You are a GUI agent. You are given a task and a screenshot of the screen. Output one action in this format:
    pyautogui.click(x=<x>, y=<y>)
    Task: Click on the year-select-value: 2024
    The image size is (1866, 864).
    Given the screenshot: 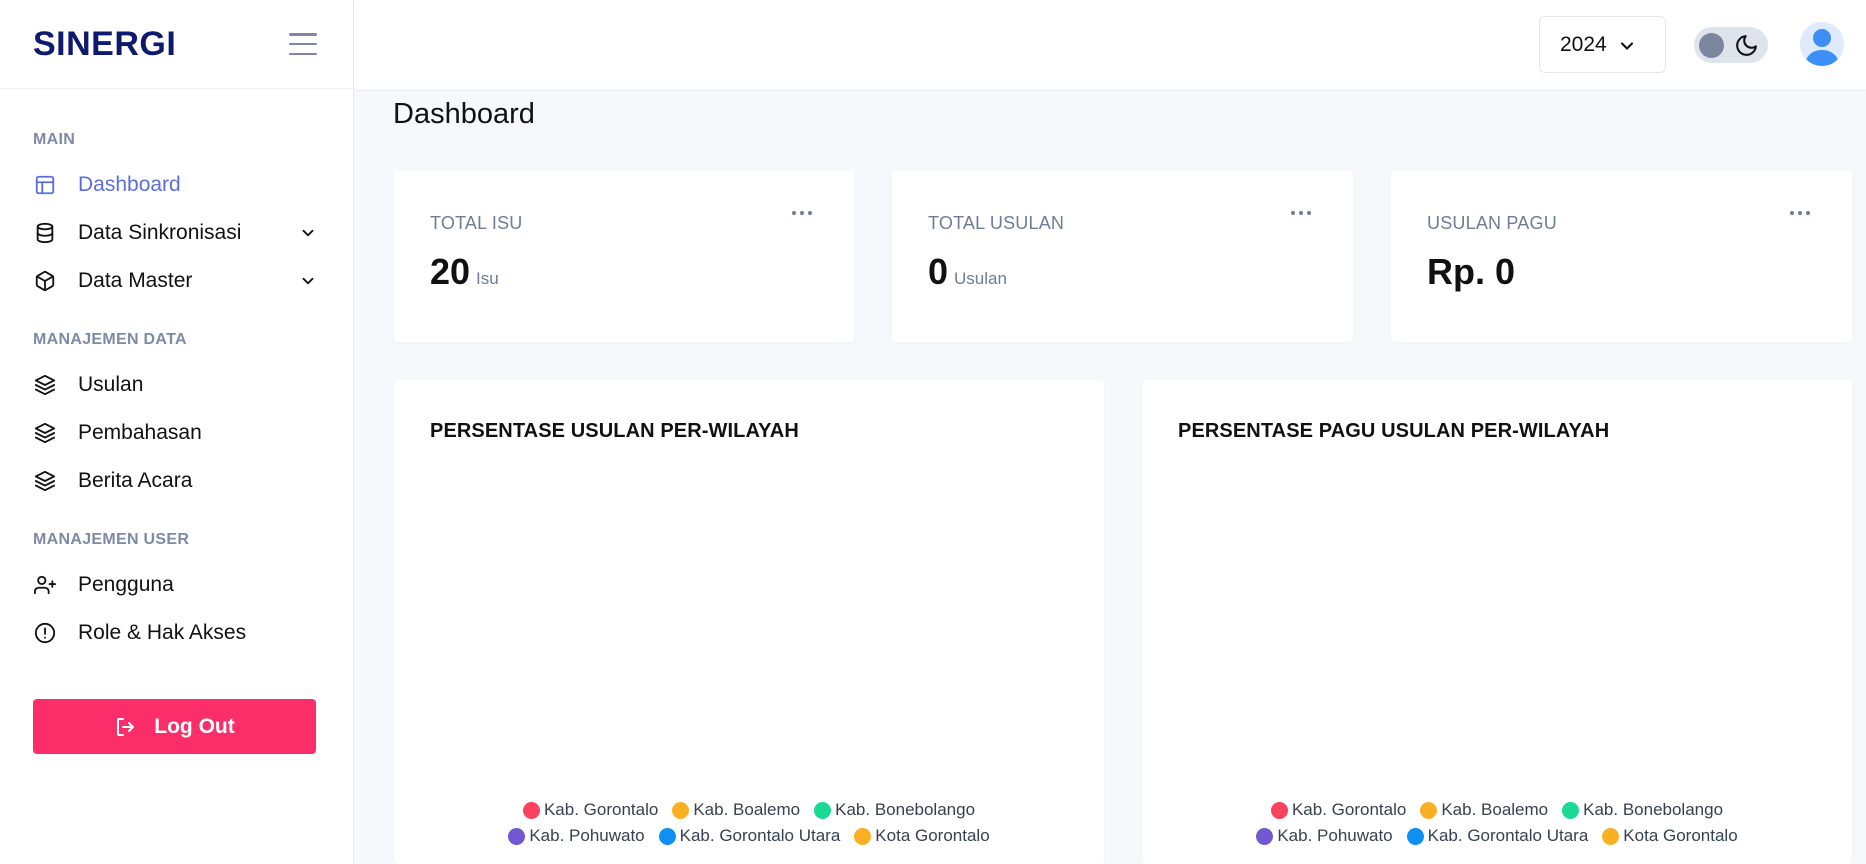 What is the action you would take?
    pyautogui.click(x=1583, y=44)
    